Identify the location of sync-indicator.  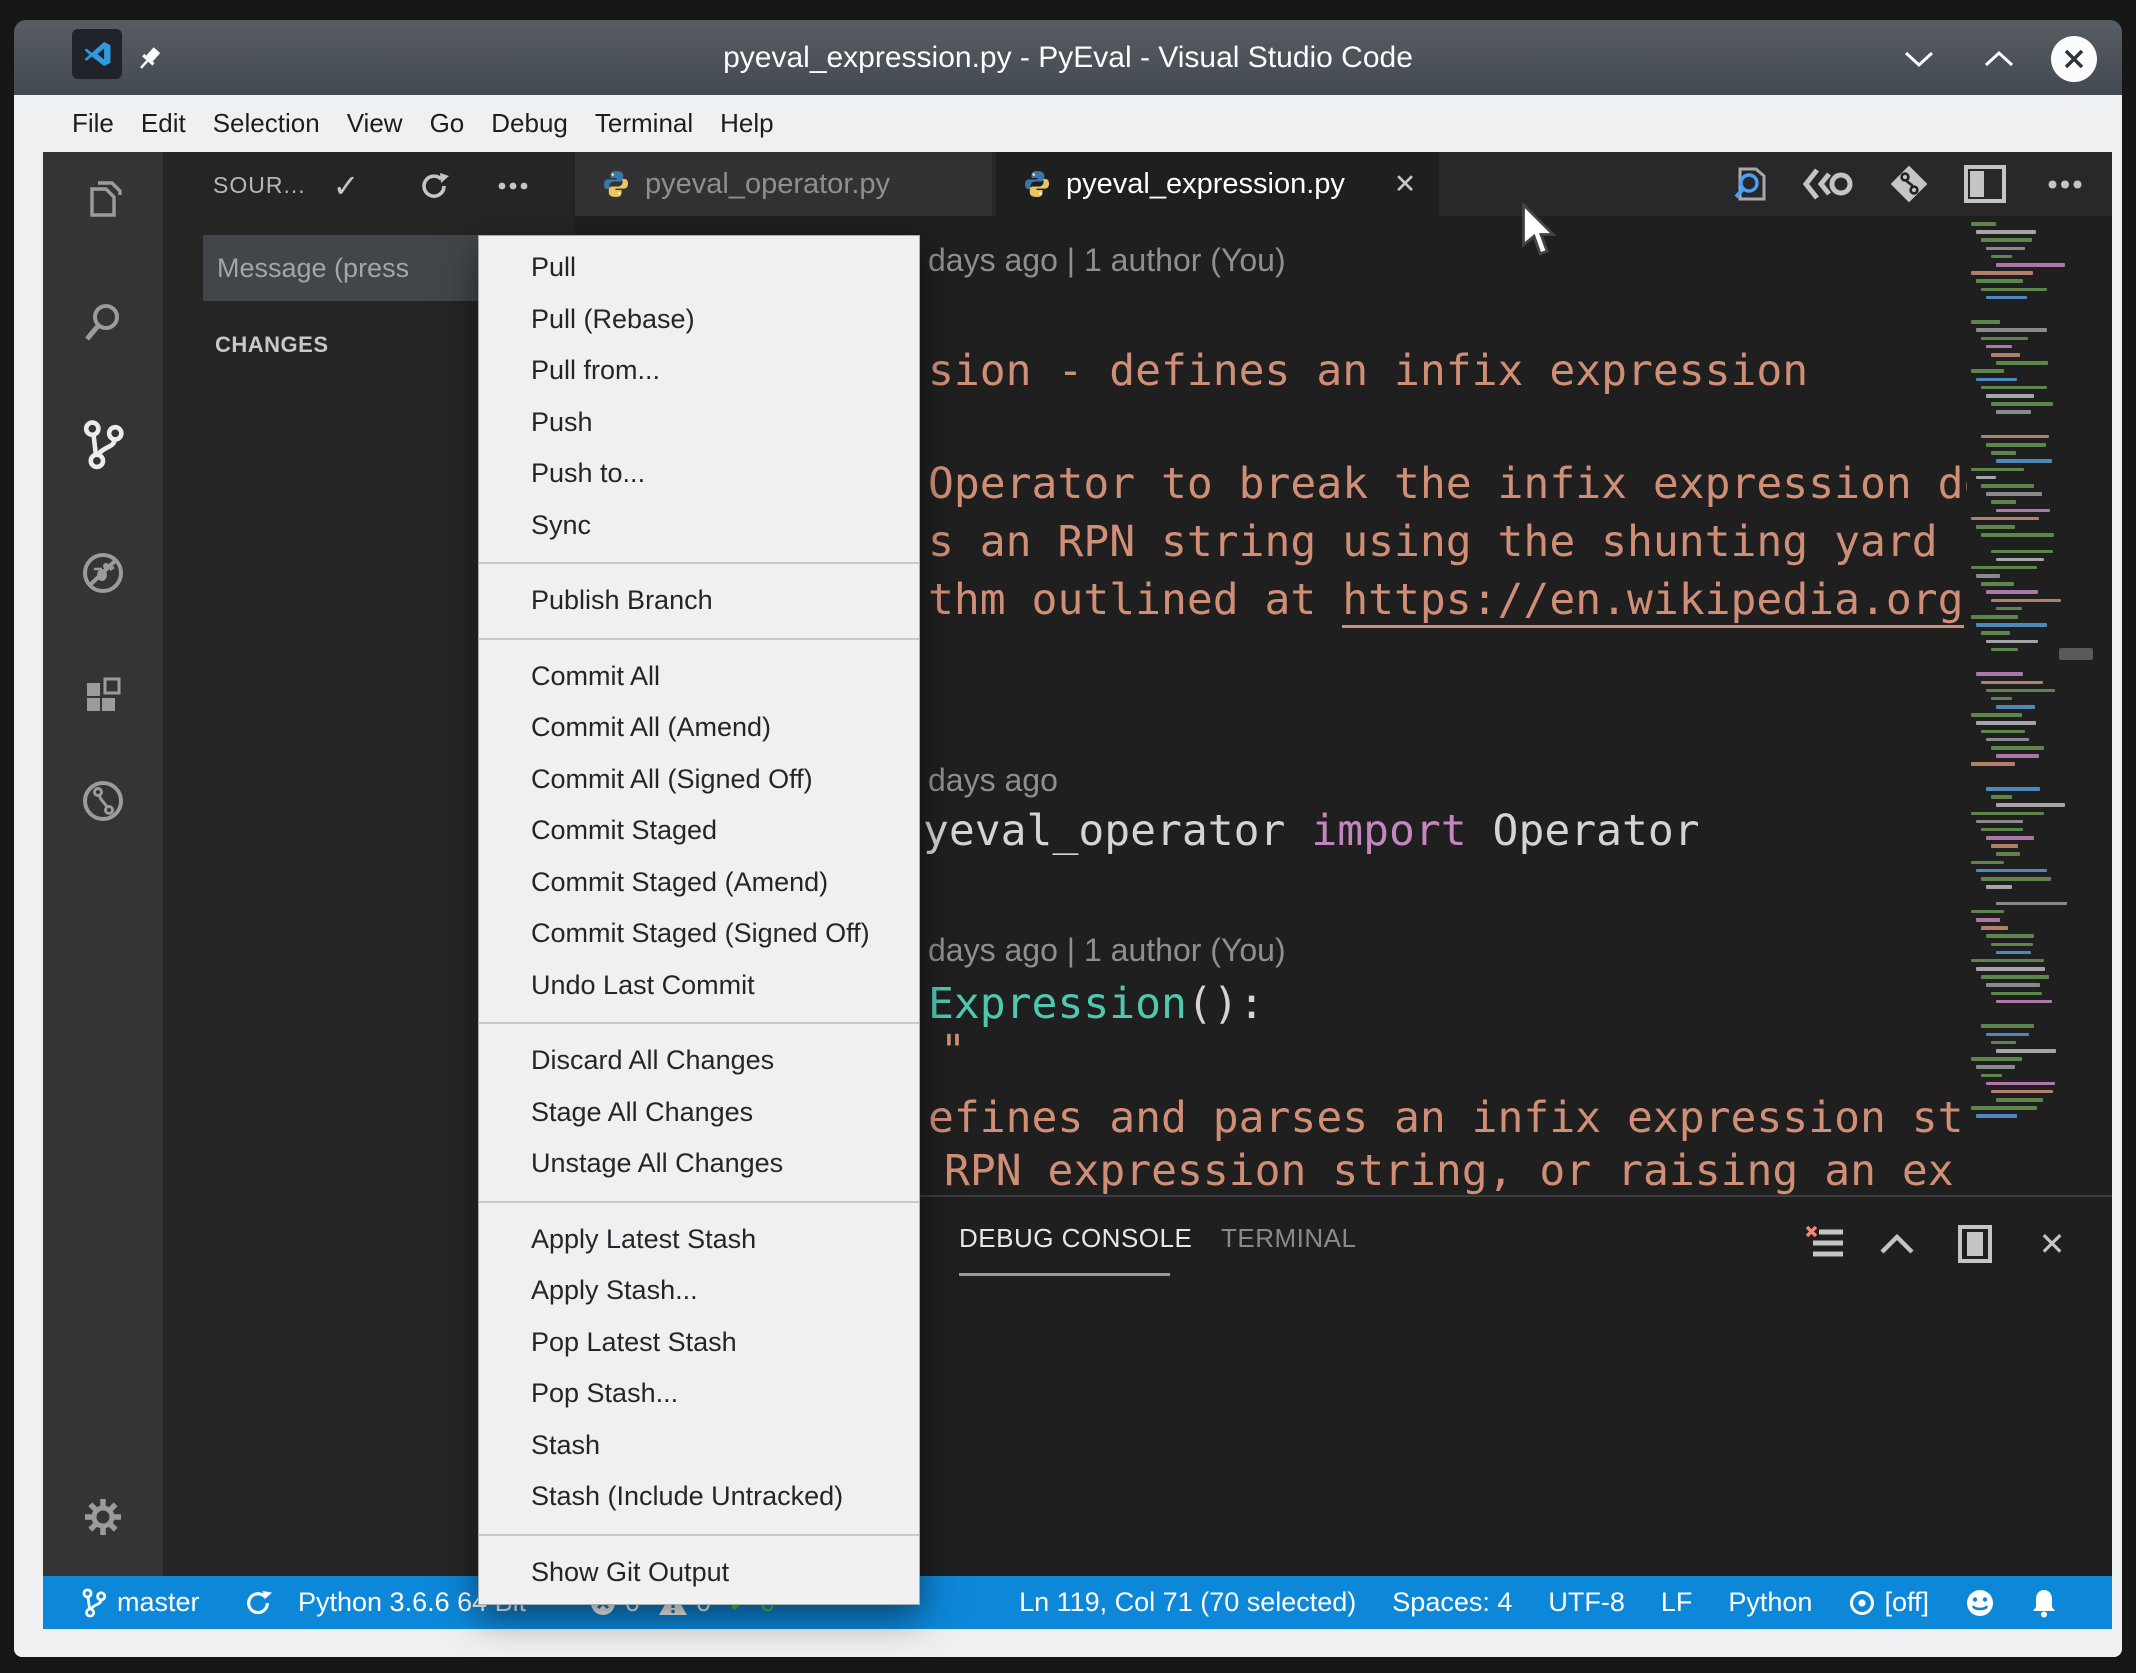
(258, 1602).